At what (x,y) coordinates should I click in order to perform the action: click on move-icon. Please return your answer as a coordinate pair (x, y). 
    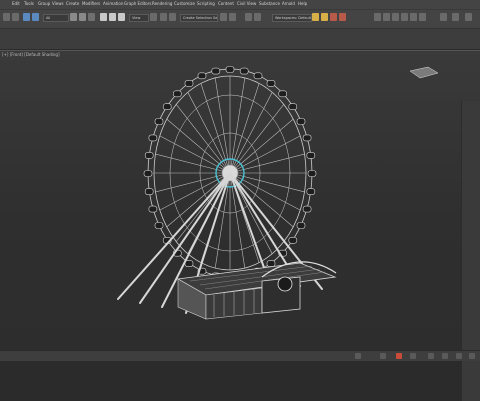
    Looking at the image, I should click on (103, 17).